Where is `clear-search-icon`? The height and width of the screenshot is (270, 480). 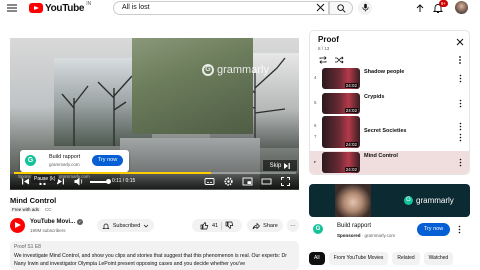
clear-search-icon is located at coordinates (320, 7).